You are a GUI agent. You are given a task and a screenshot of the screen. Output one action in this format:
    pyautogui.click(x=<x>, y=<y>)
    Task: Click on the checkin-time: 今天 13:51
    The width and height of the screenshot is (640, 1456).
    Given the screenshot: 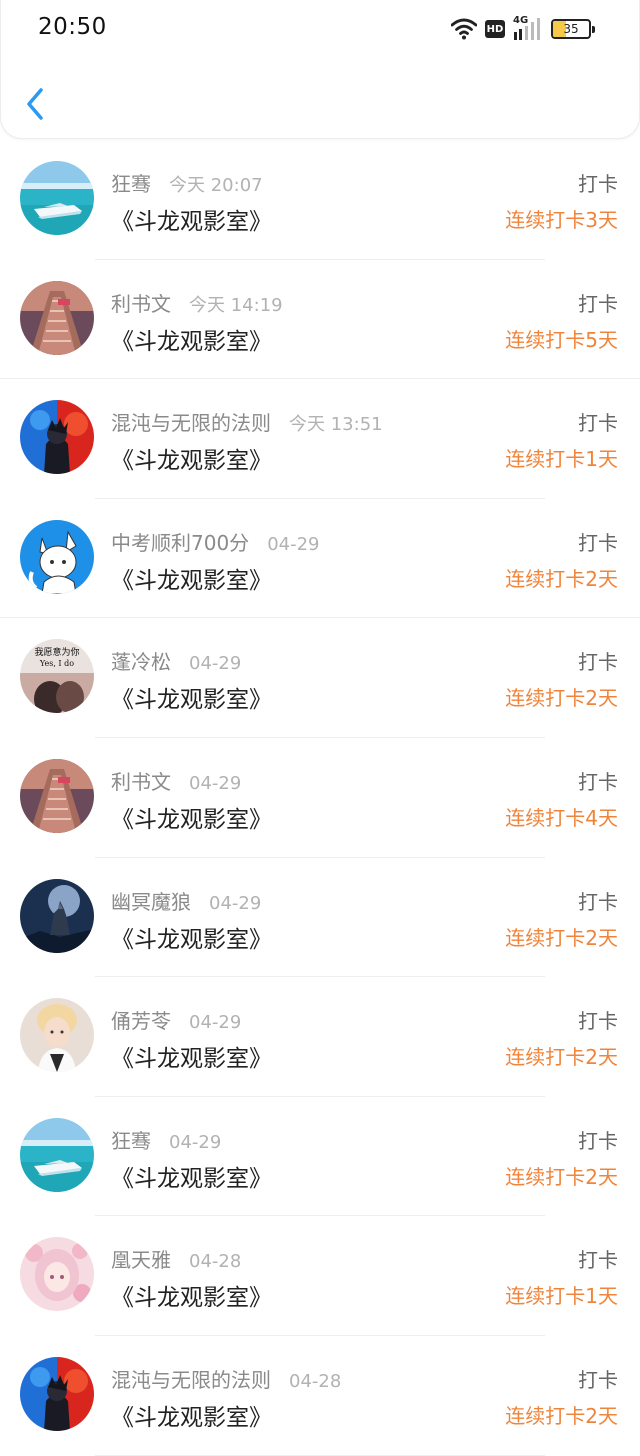 What is the action you would take?
    pyautogui.click(x=336, y=425)
    